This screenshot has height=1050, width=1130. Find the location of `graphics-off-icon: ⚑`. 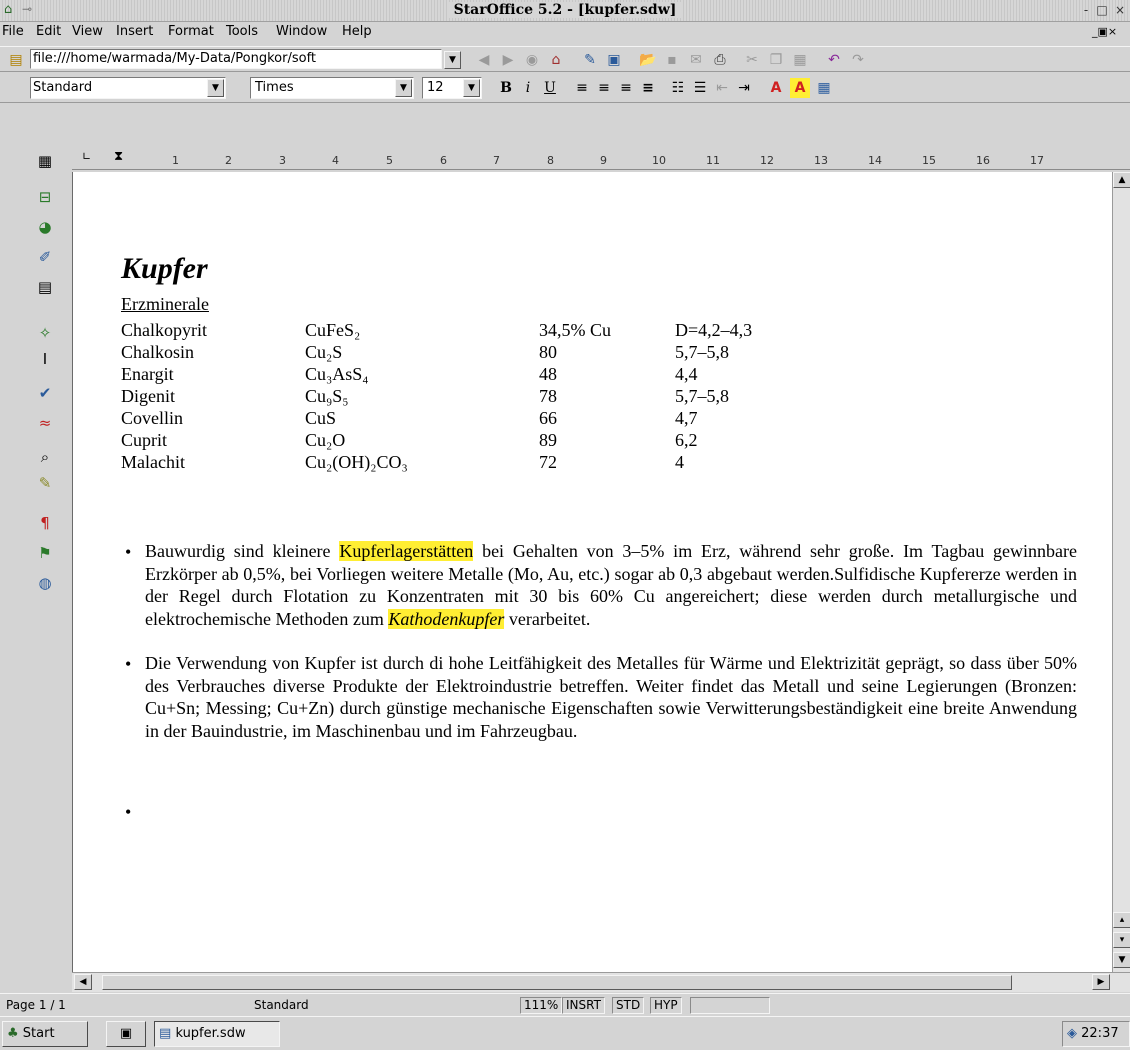

graphics-off-icon: ⚑ is located at coordinates (45, 553).